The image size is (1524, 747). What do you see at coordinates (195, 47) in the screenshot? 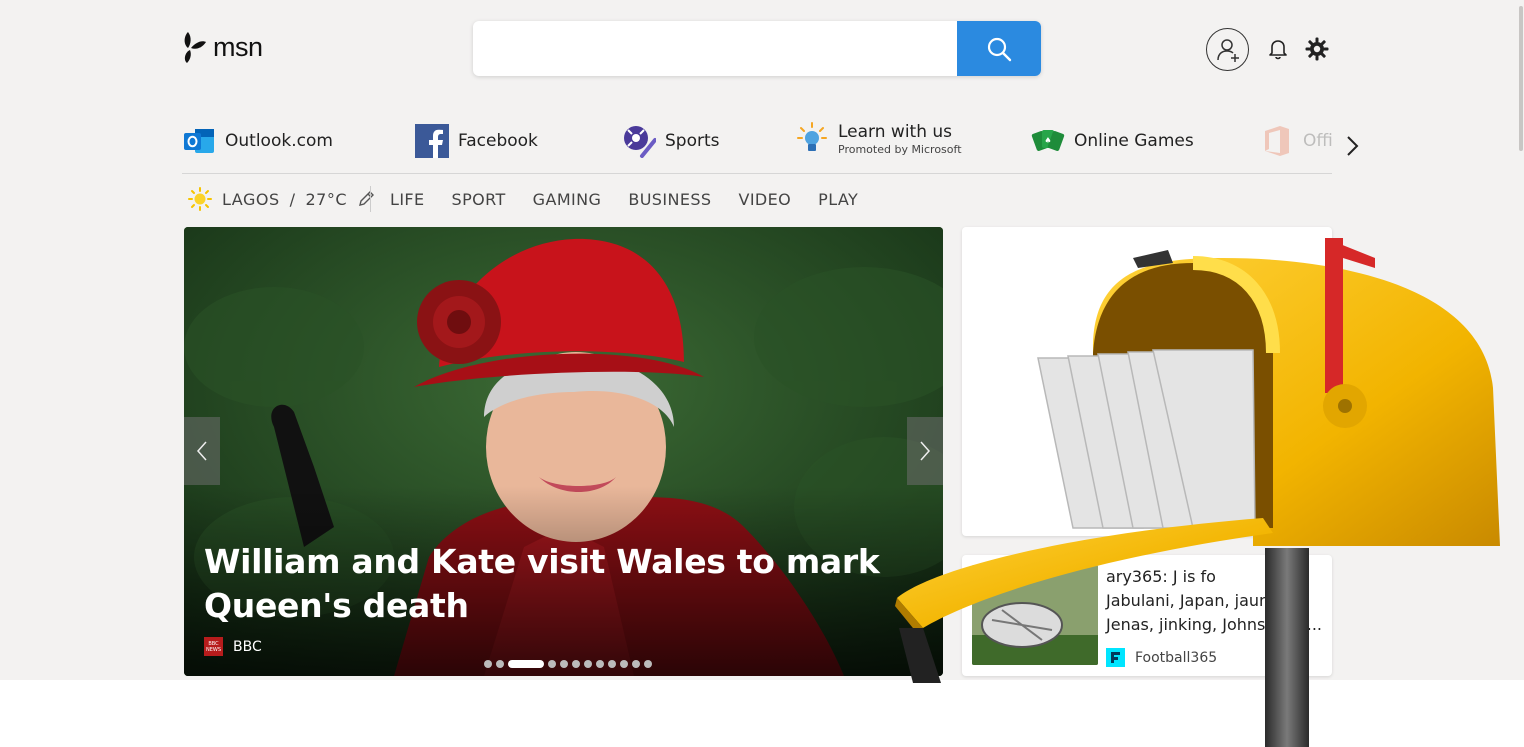
I see `butterfly-icon` at bounding box center [195, 47].